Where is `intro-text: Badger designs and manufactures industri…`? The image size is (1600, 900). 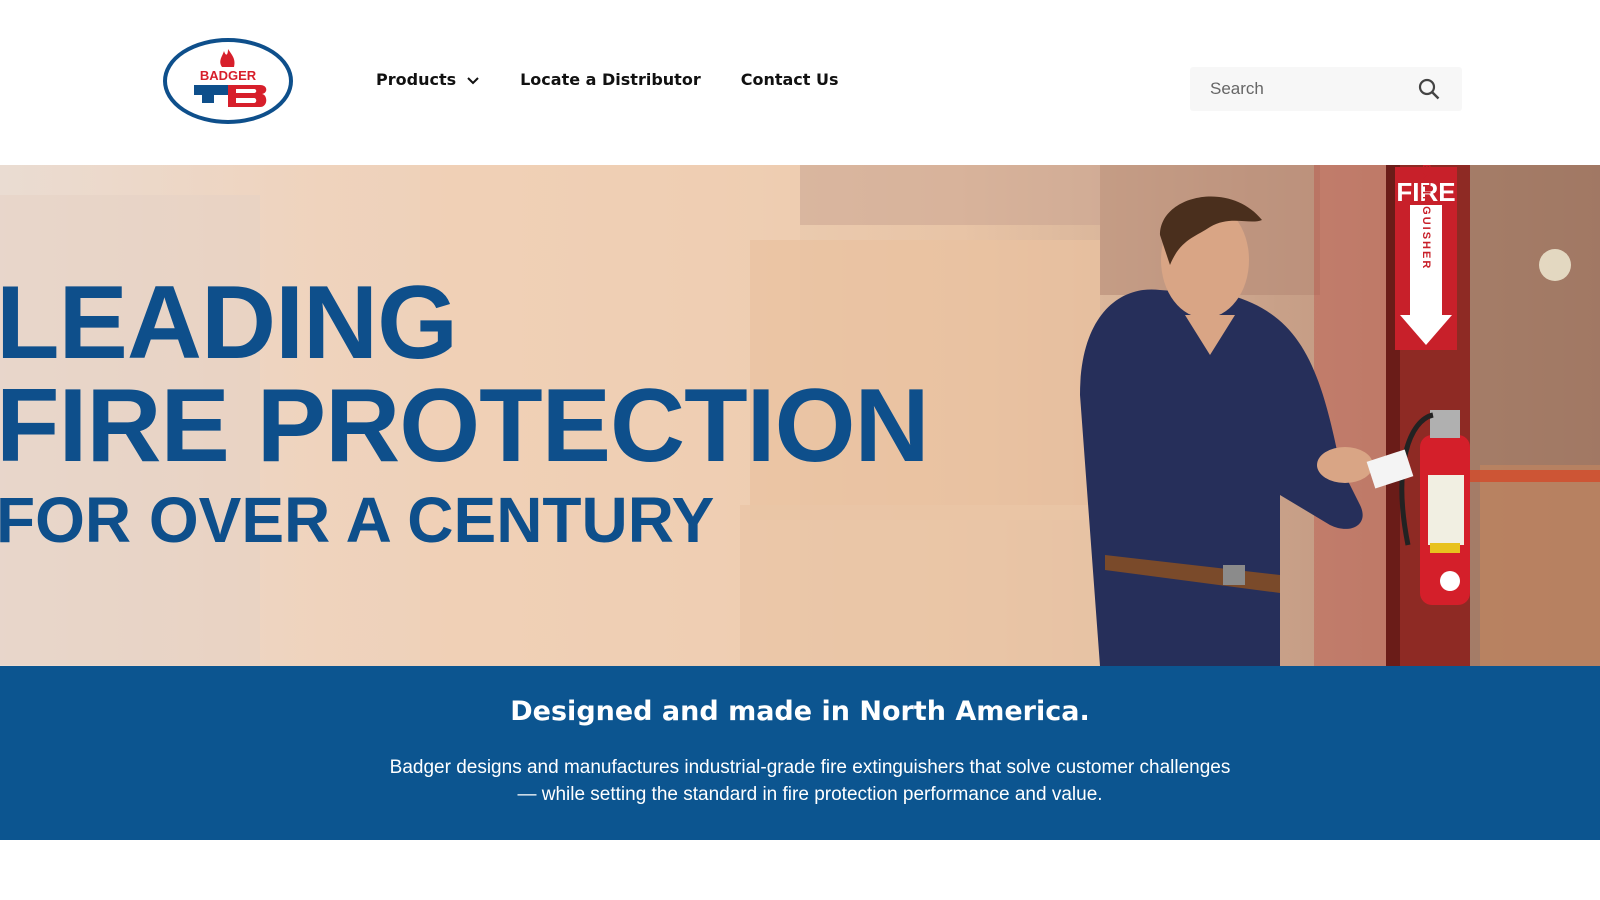
intro-text: Badger designs and manufactures industri… is located at coordinates (810, 781).